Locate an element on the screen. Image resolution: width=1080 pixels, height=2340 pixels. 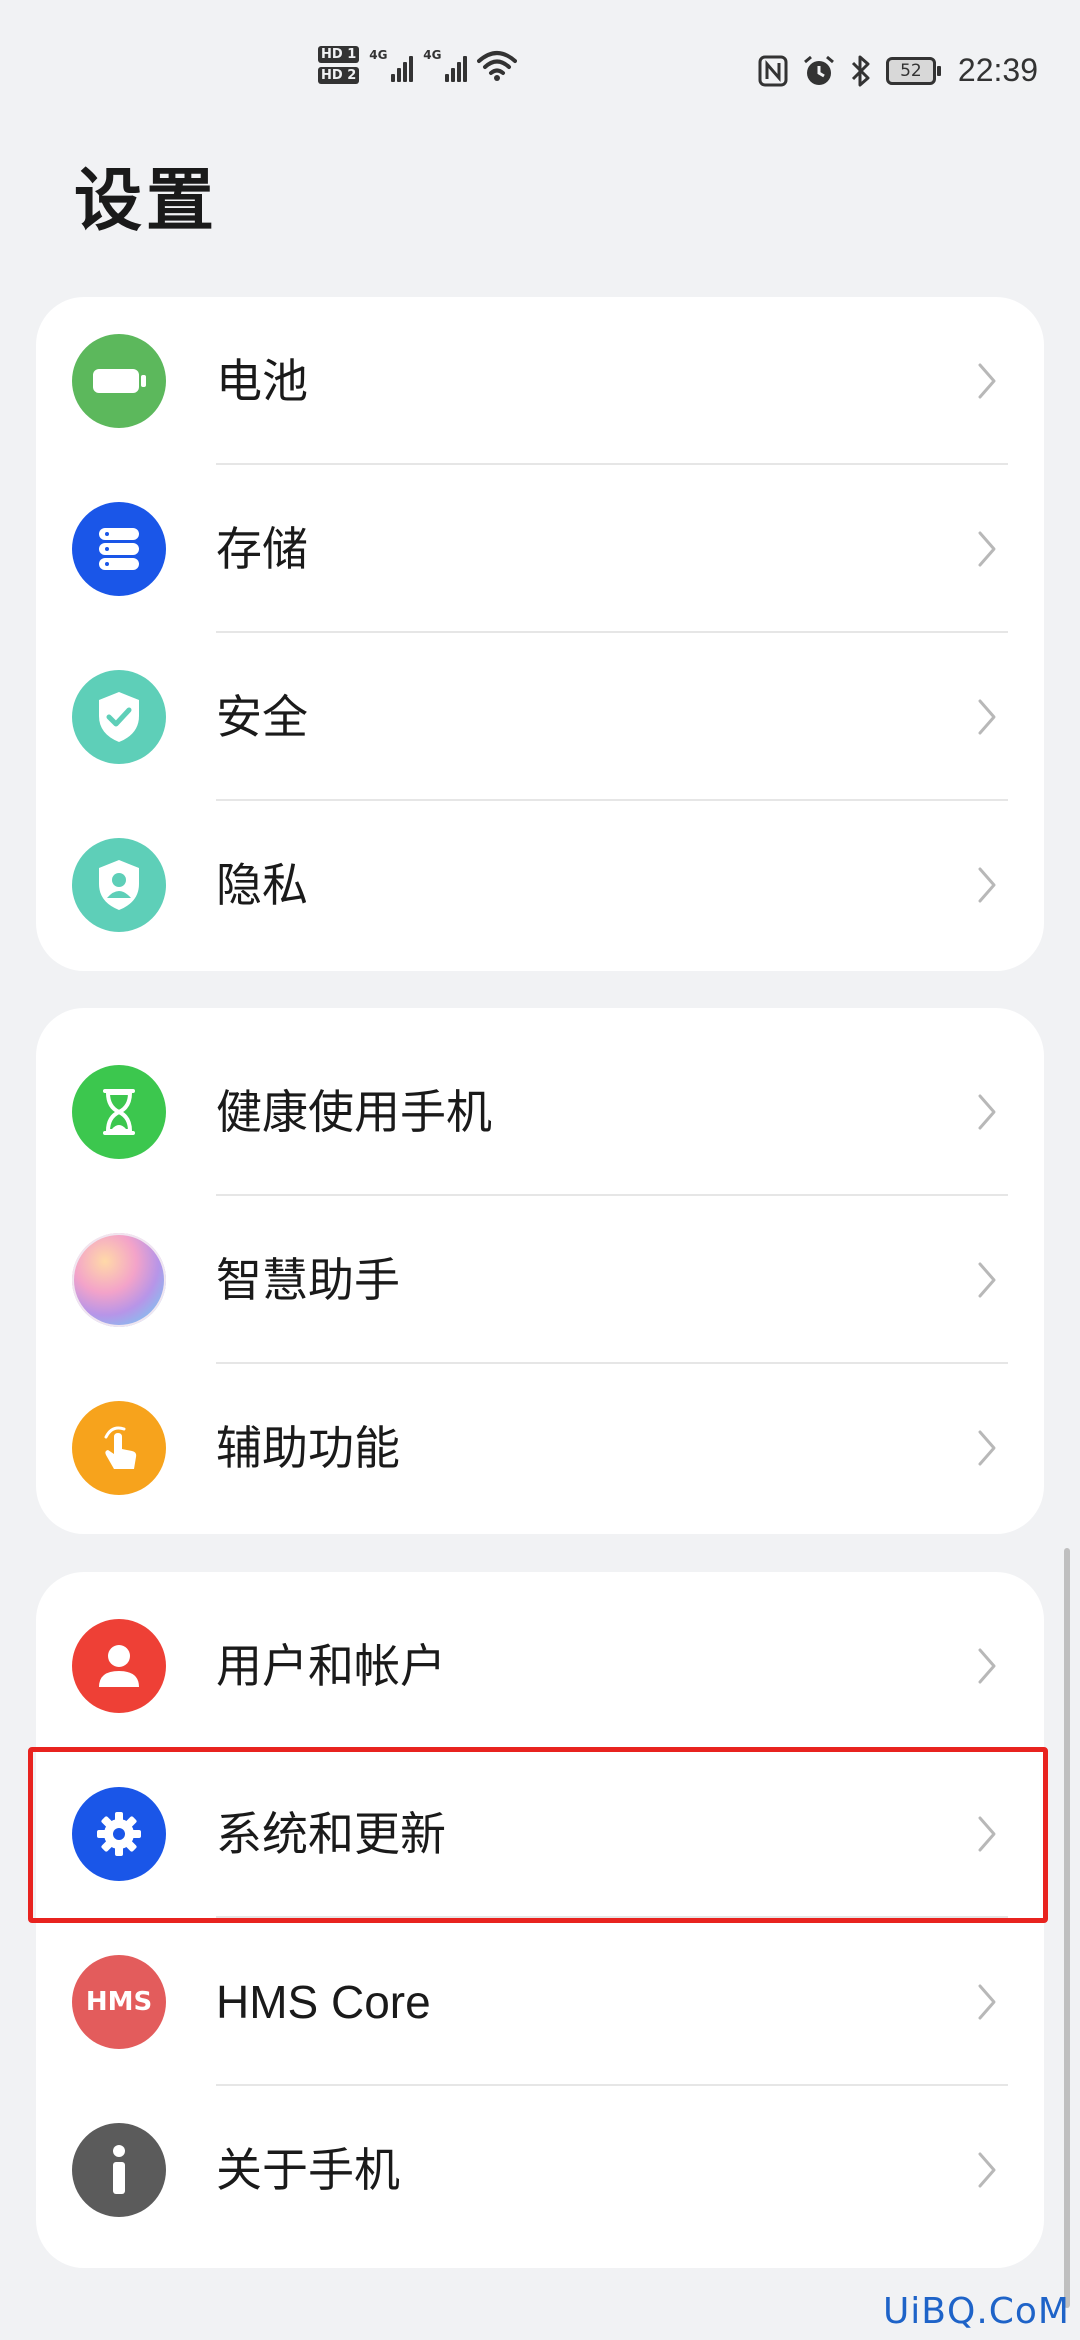
settings-item-smart-assistant: 智慧助手 is located at coordinates (540, 1280).